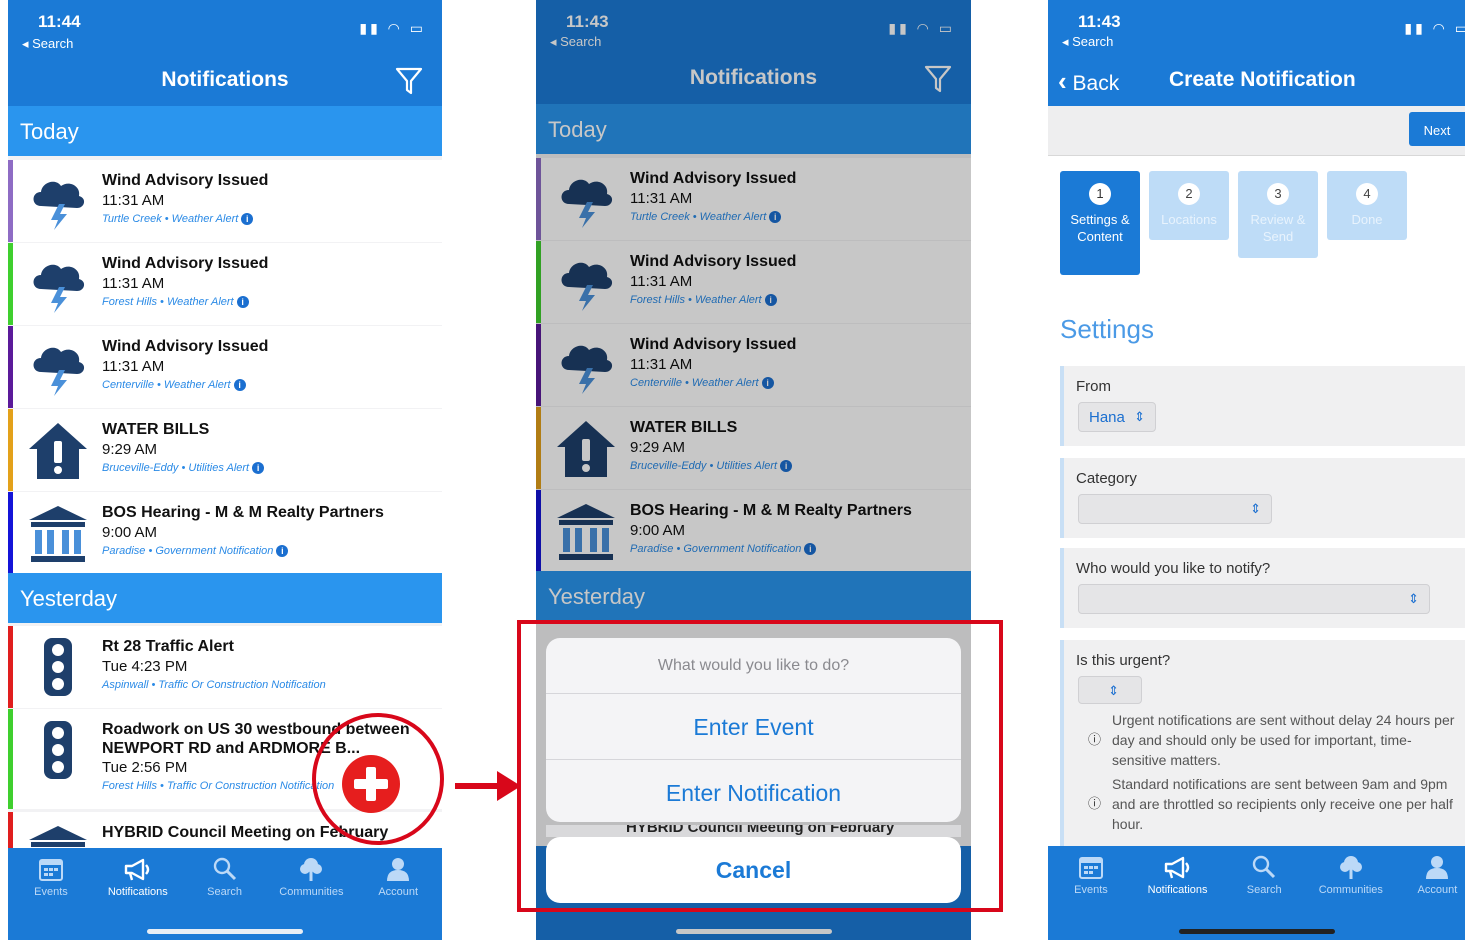 Image resolution: width=1465 pixels, height=940 pixels. What do you see at coordinates (1096, 83) in the screenshot?
I see `back-button-label: Back` at bounding box center [1096, 83].